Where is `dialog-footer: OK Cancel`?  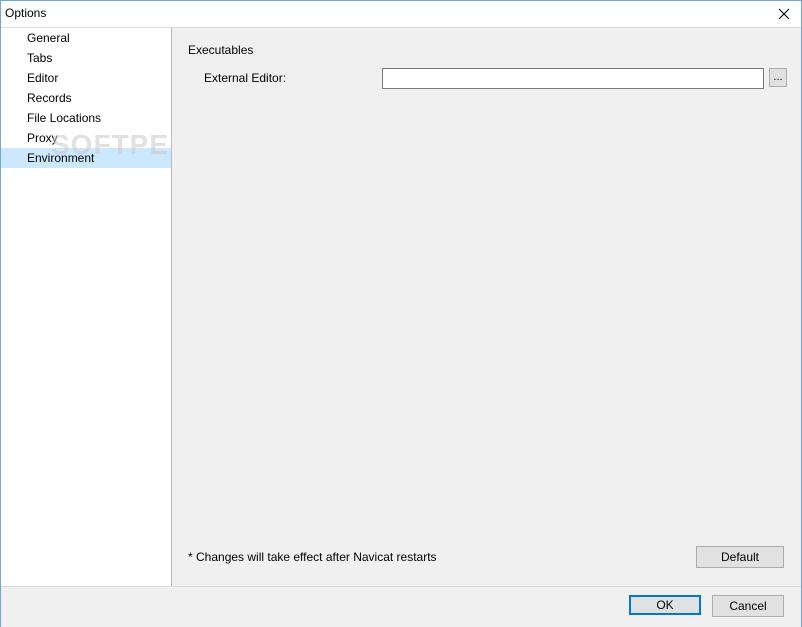
dialog-footer: OK Cancel is located at coordinates (401, 606).